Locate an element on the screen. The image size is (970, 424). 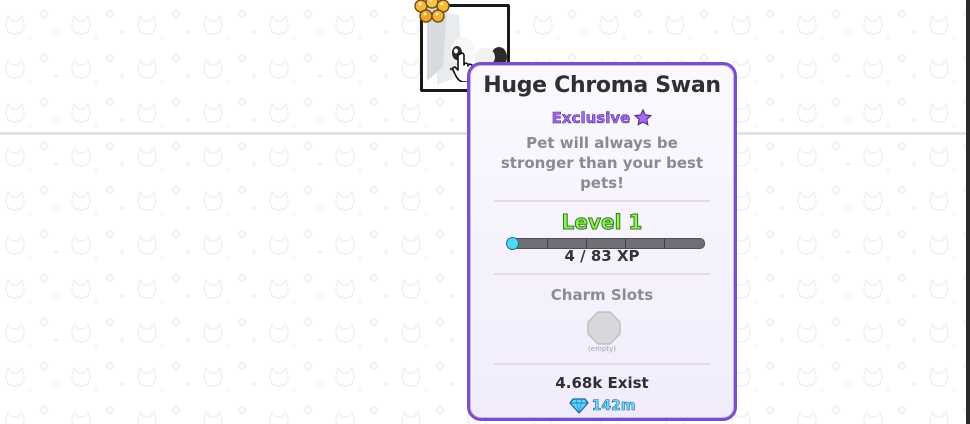
charm-slot is located at coordinates (604, 328).